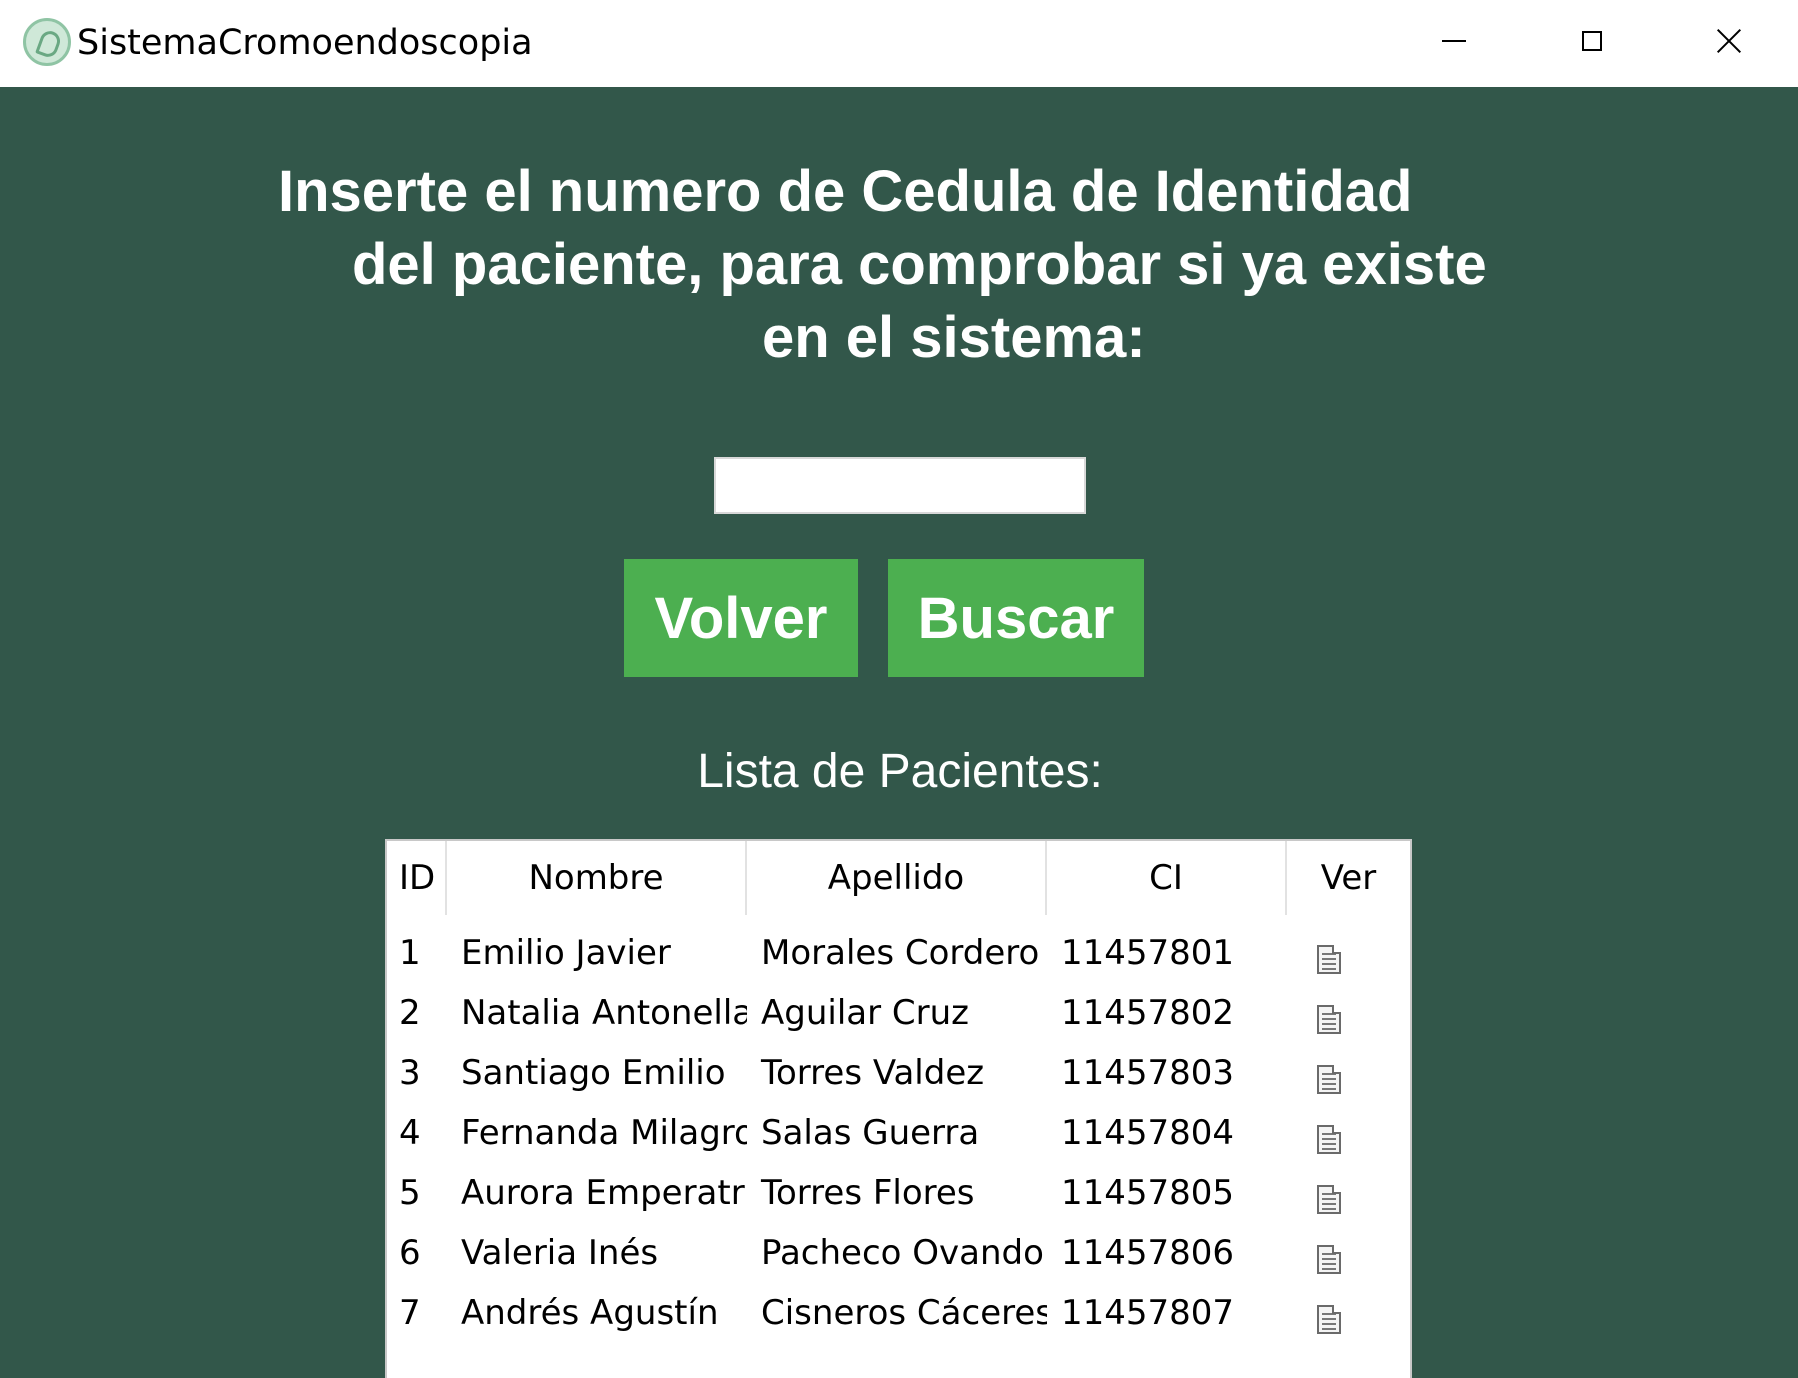 The height and width of the screenshot is (1378, 1798). What do you see at coordinates (597, 878) in the screenshot?
I see `column-header-nombre: Nombre` at bounding box center [597, 878].